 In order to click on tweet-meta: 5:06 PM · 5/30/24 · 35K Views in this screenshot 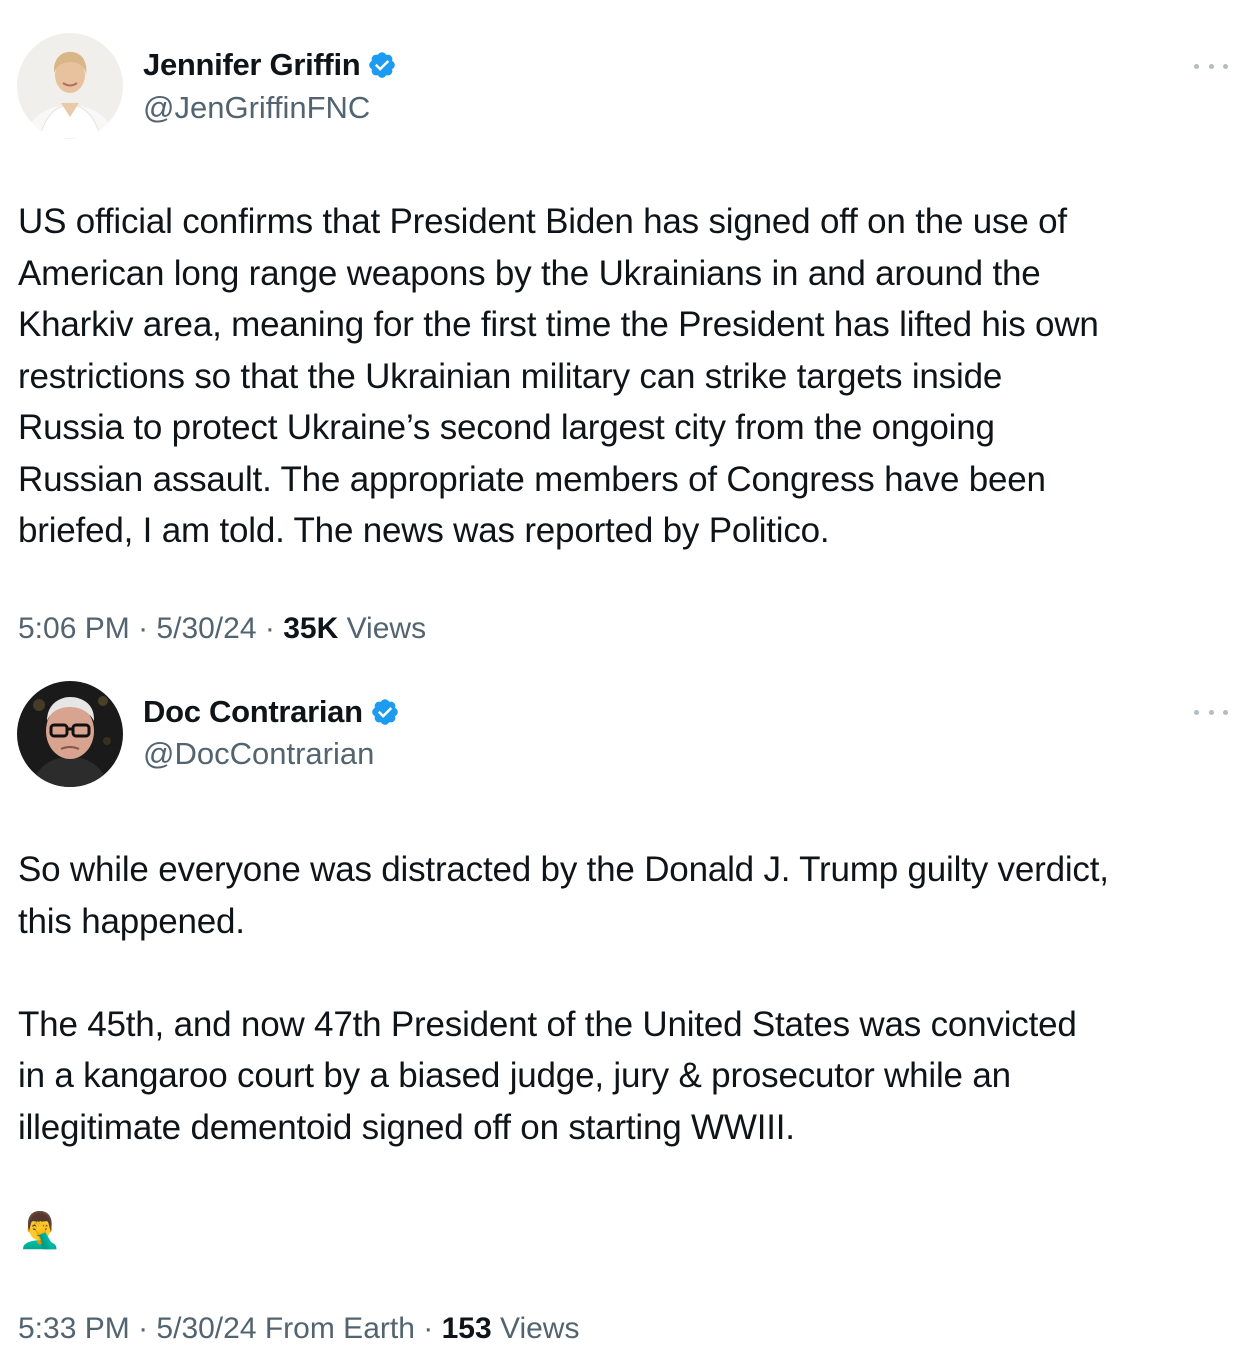, I will do `click(222, 629)`.